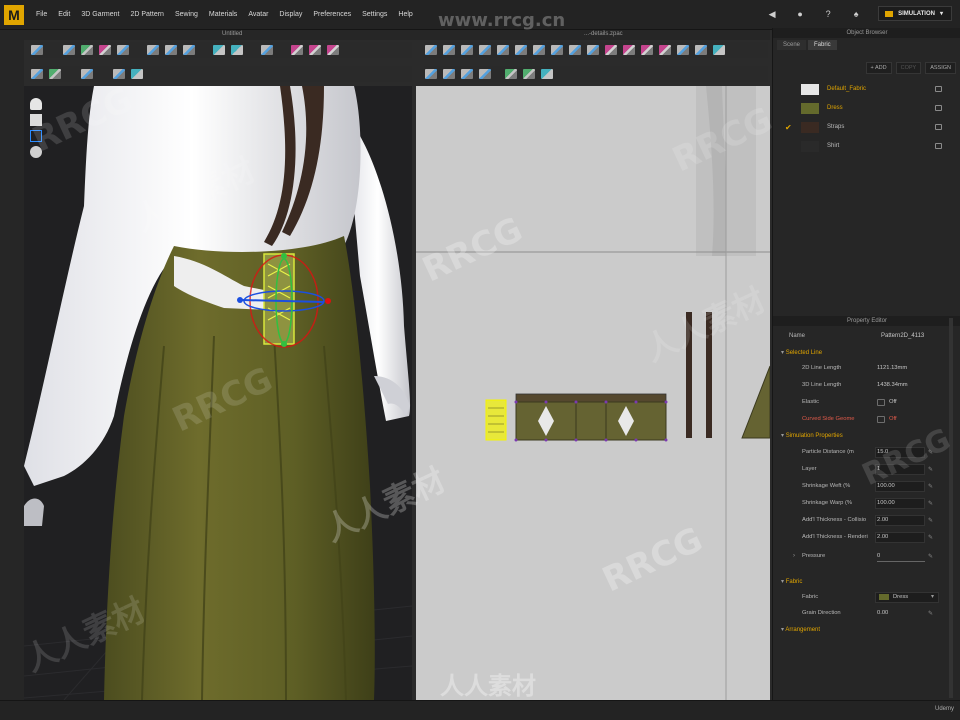 Image resolution: width=960 pixels, height=720 pixels. I want to click on selected-line-section: Selected Line, so click(801, 352).